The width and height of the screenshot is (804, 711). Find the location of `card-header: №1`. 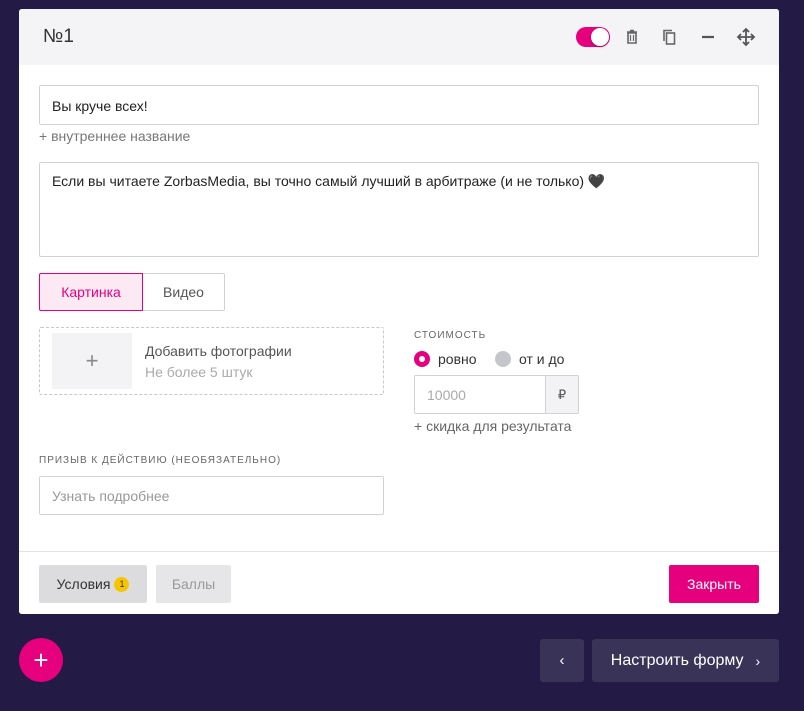

card-header: №1 is located at coordinates (399, 37).